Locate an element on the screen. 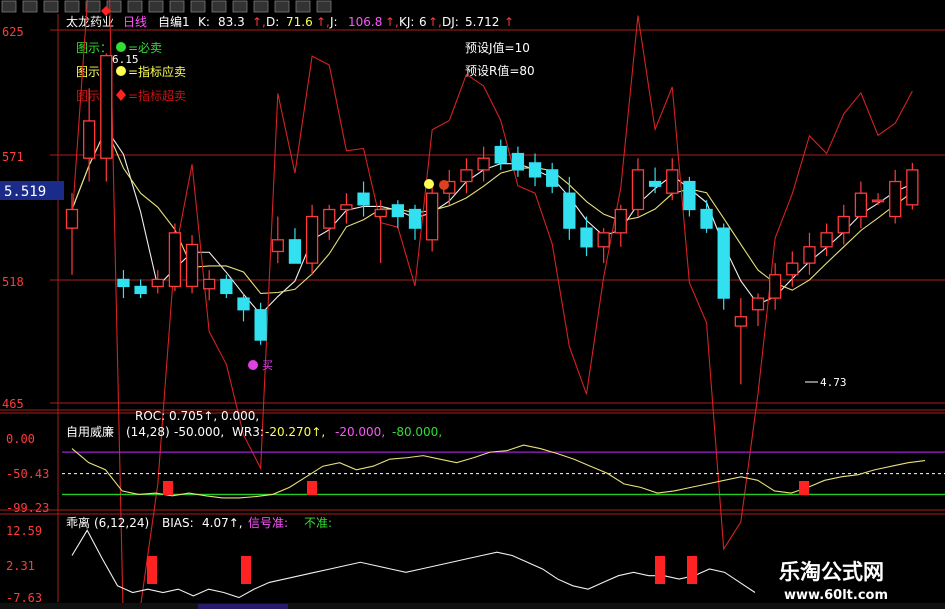  save-icon is located at coordinates (282, 6).